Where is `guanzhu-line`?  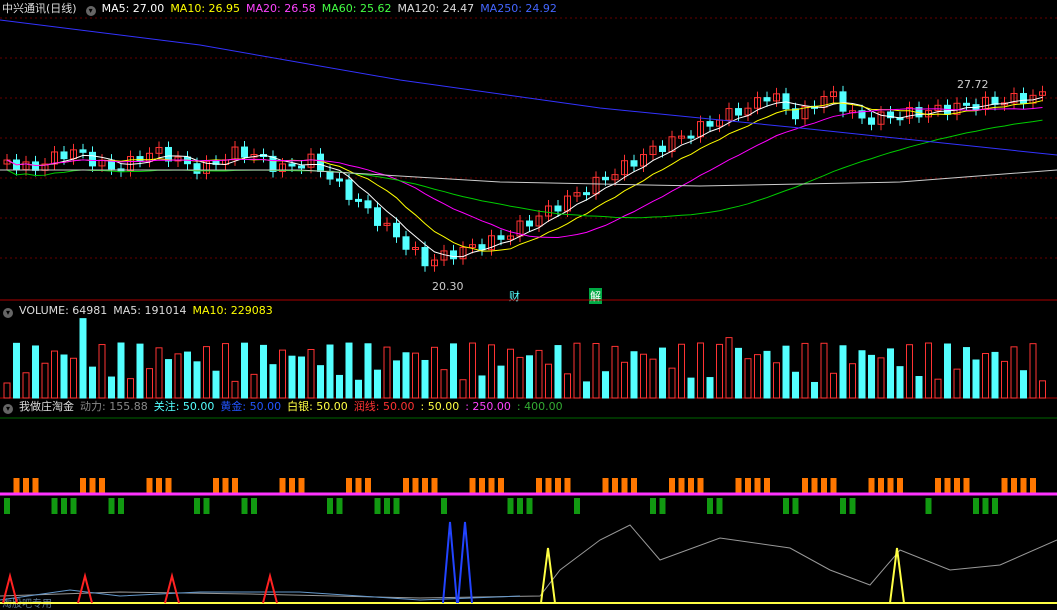 guanzhu-line is located at coordinates (260, 595).